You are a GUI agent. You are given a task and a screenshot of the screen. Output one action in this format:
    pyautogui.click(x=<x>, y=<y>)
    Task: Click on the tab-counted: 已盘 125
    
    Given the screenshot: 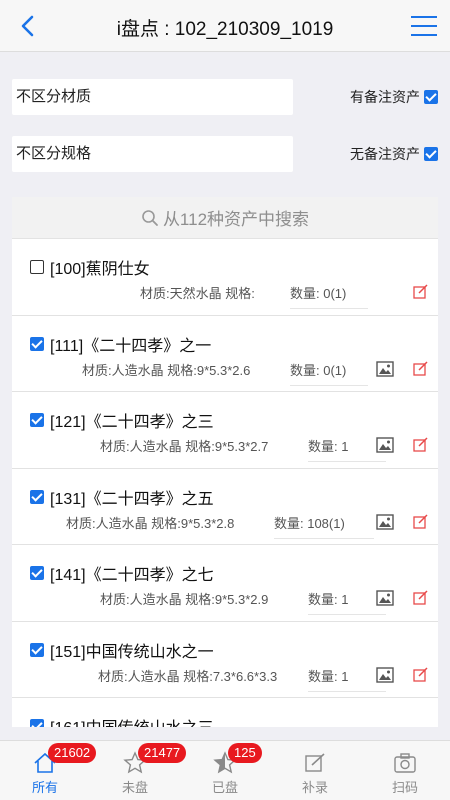 What is the action you would take?
    pyautogui.click(x=225, y=770)
    